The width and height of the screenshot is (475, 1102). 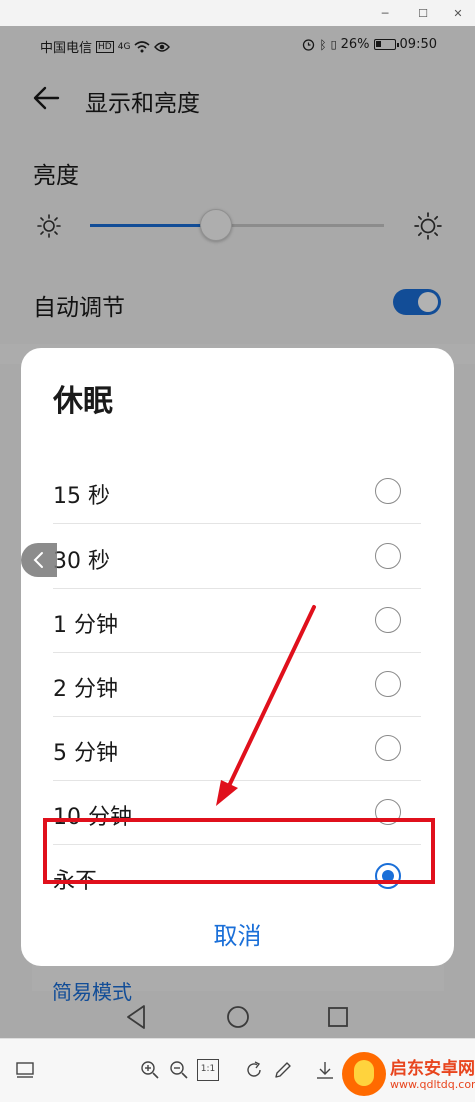 I want to click on side-panel-handle, so click(x=39, y=560).